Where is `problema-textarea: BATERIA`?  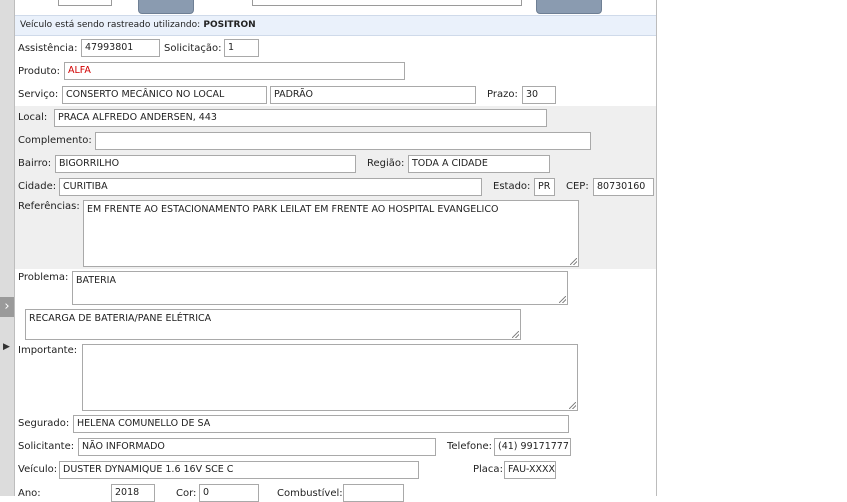
problema-textarea: BATERIA is located at coordinates (320, 288).